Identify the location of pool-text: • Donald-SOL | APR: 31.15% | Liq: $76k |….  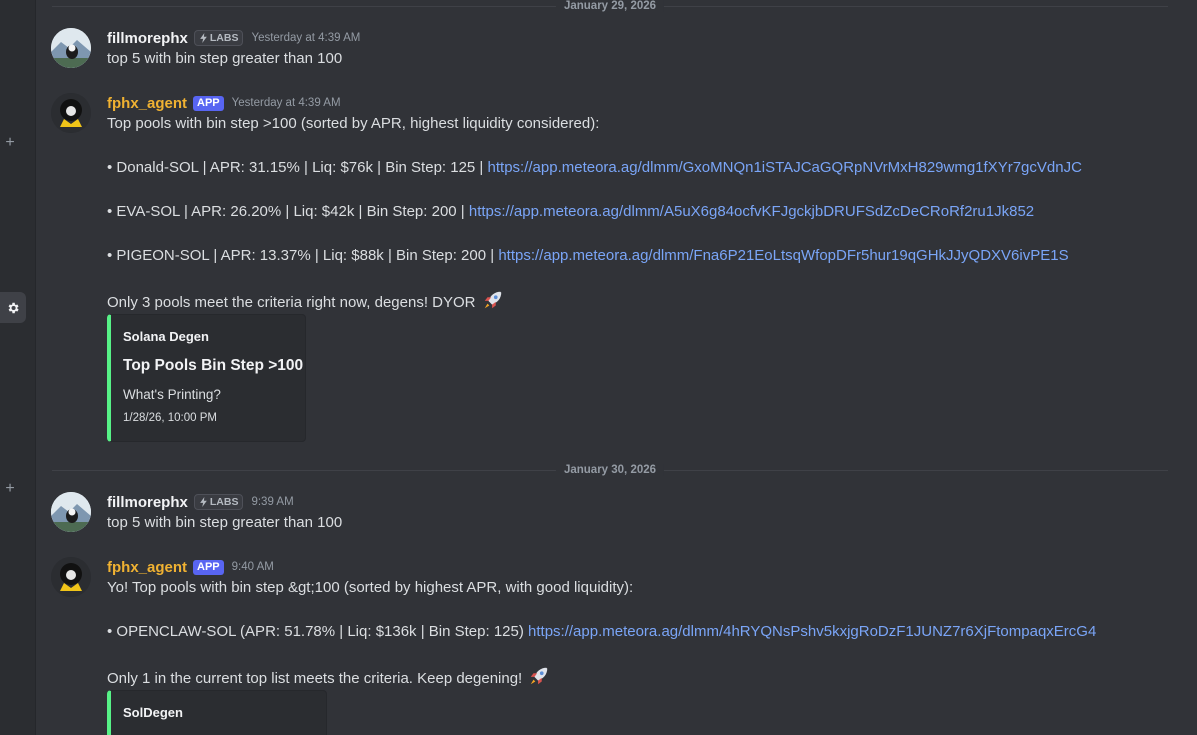
(295, 167).